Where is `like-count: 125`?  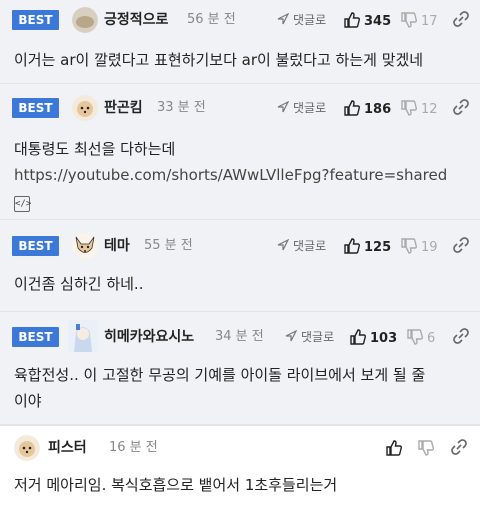 like-count: 125 is located at coordinates (378, 247).